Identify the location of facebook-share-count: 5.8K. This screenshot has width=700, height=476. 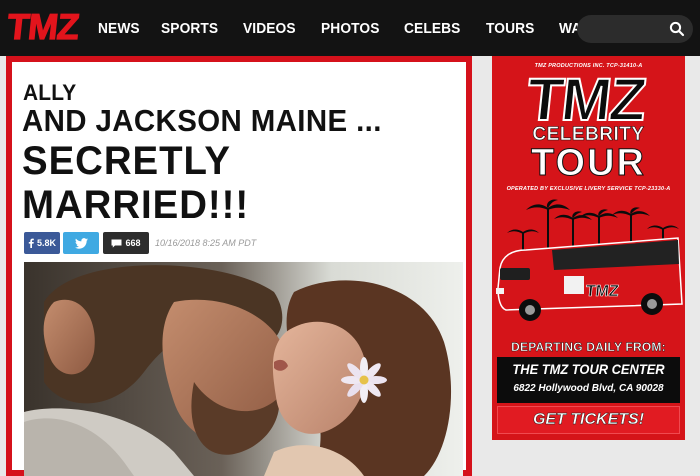
(46, 243).